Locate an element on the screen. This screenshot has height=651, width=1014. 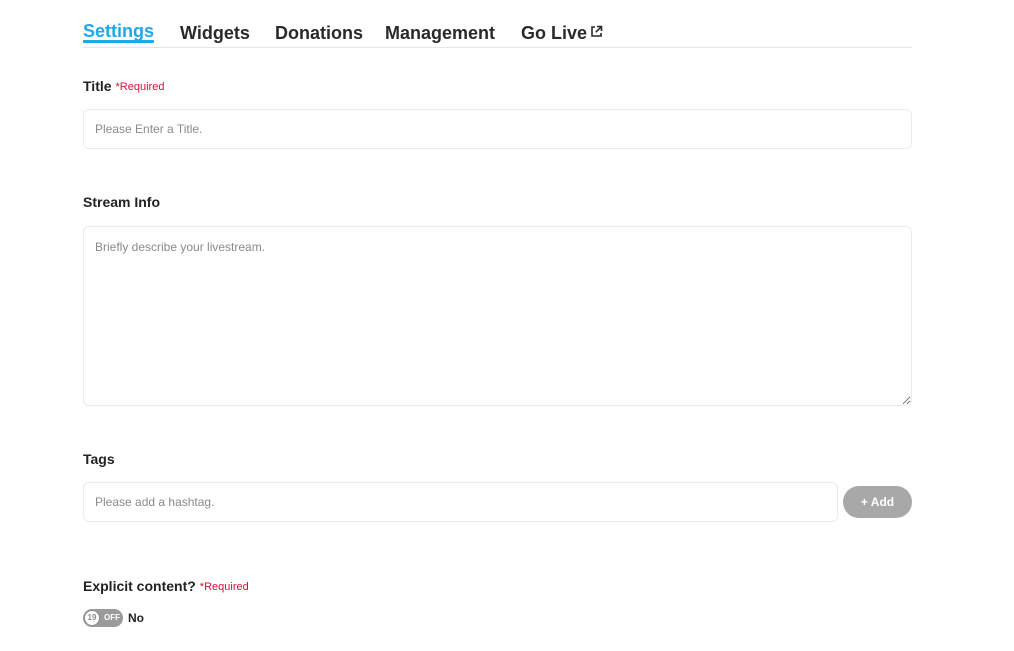
title-input is located at coordinates (497, 129).